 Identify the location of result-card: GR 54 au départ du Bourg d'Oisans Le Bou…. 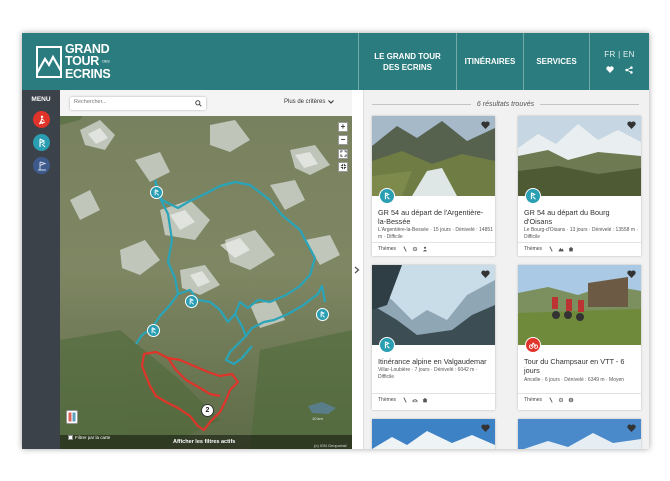
(579, 186).